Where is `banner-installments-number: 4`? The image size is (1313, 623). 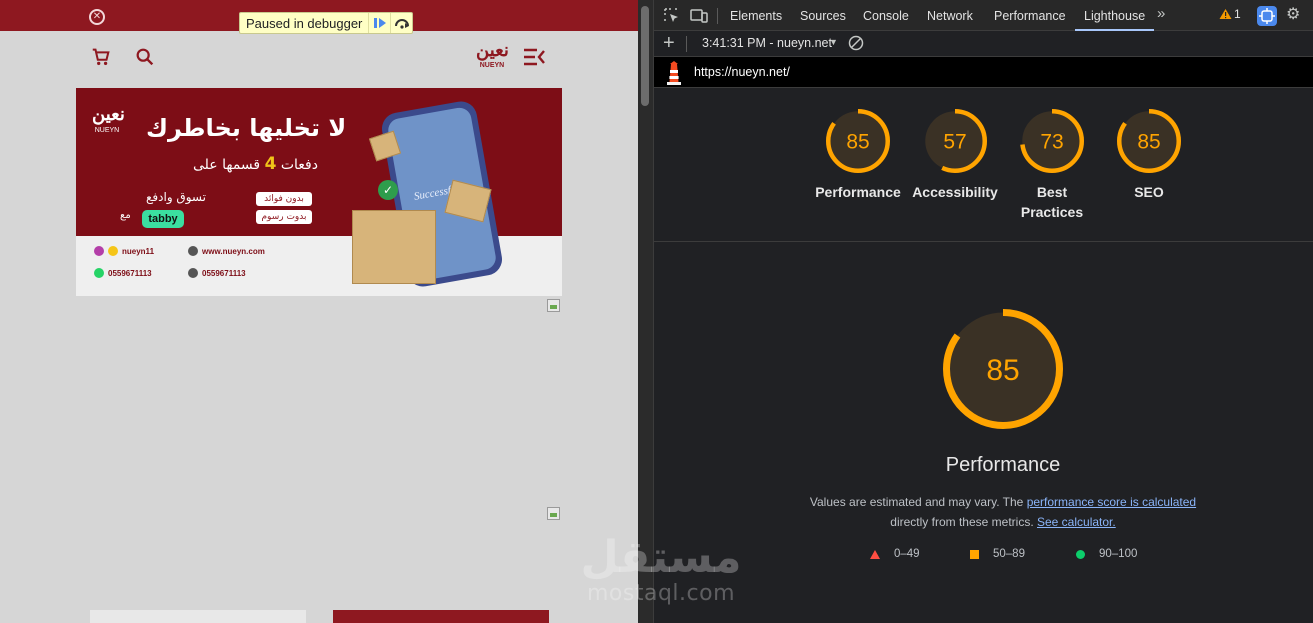 banner-installments-number: 4 is located at coordinates (270, 164).